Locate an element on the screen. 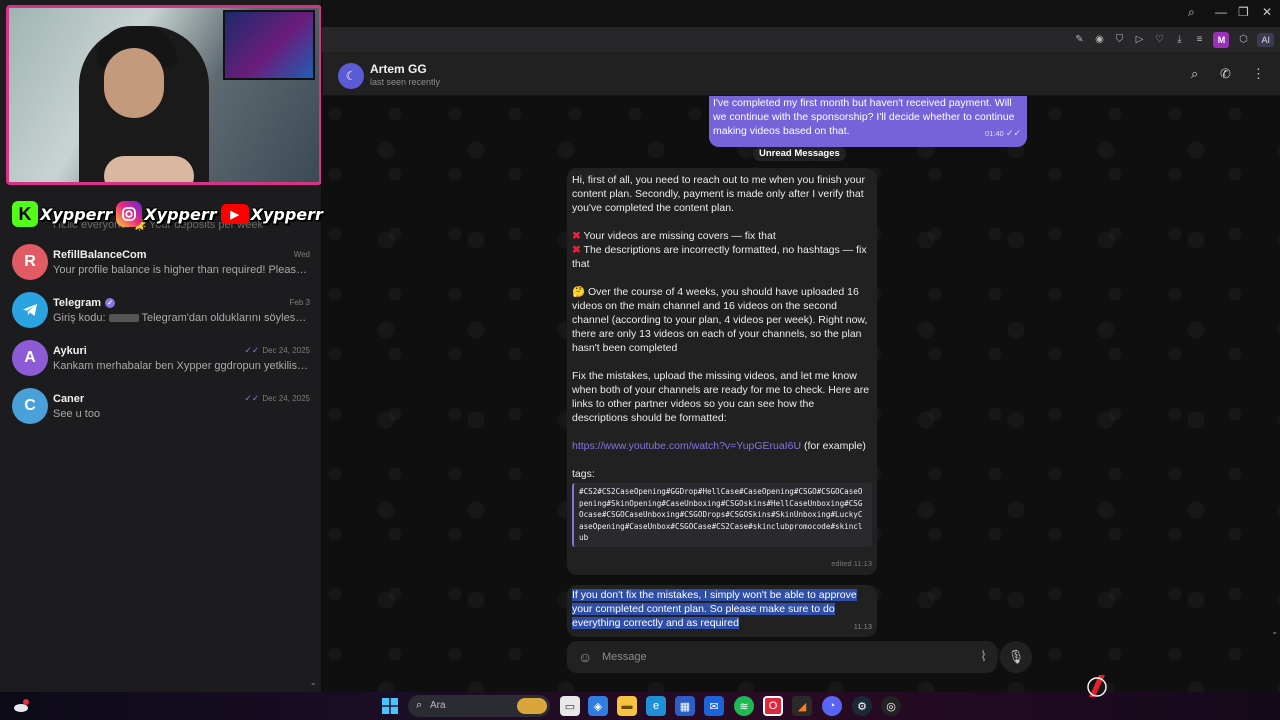  emoji-icon: ☺ is located at coordinates (585, 657).